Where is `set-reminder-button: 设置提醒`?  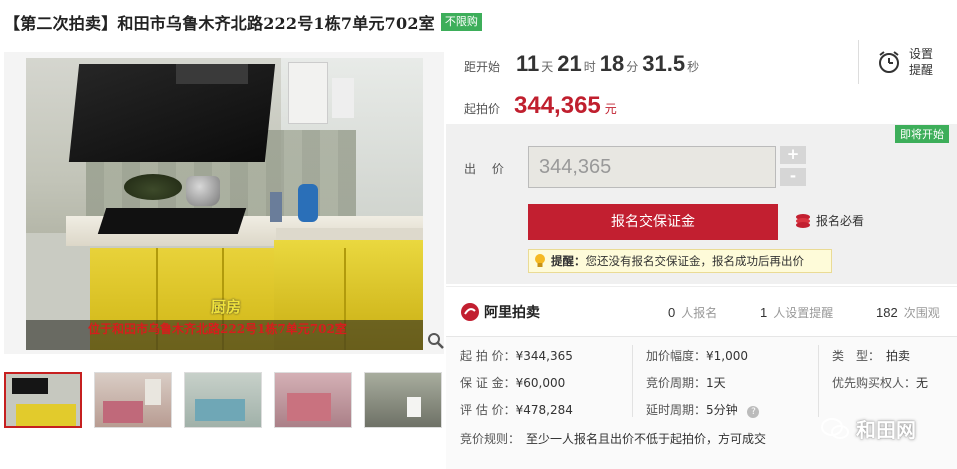
set-reminder-button: 设置提醒 is located at coordinates (907, 62).